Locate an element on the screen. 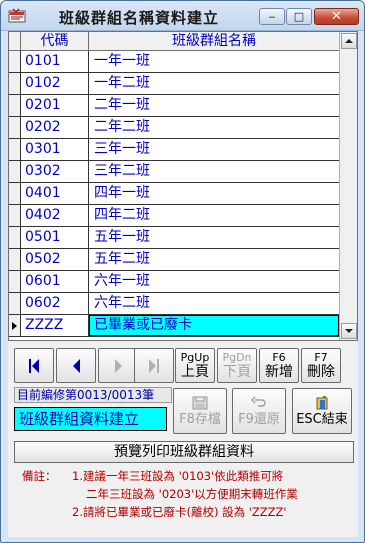 Image resolution: width=365 pixels, height=543 pixels. table-row: 0301 三年一班 is located at coordinates (174, 150).